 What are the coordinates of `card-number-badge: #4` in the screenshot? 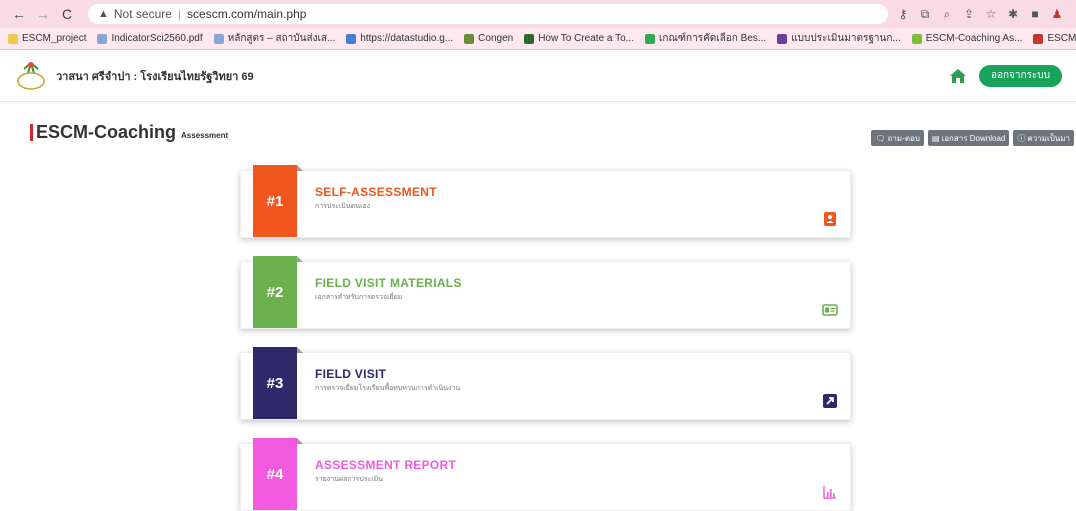 It's located at (278, 474).